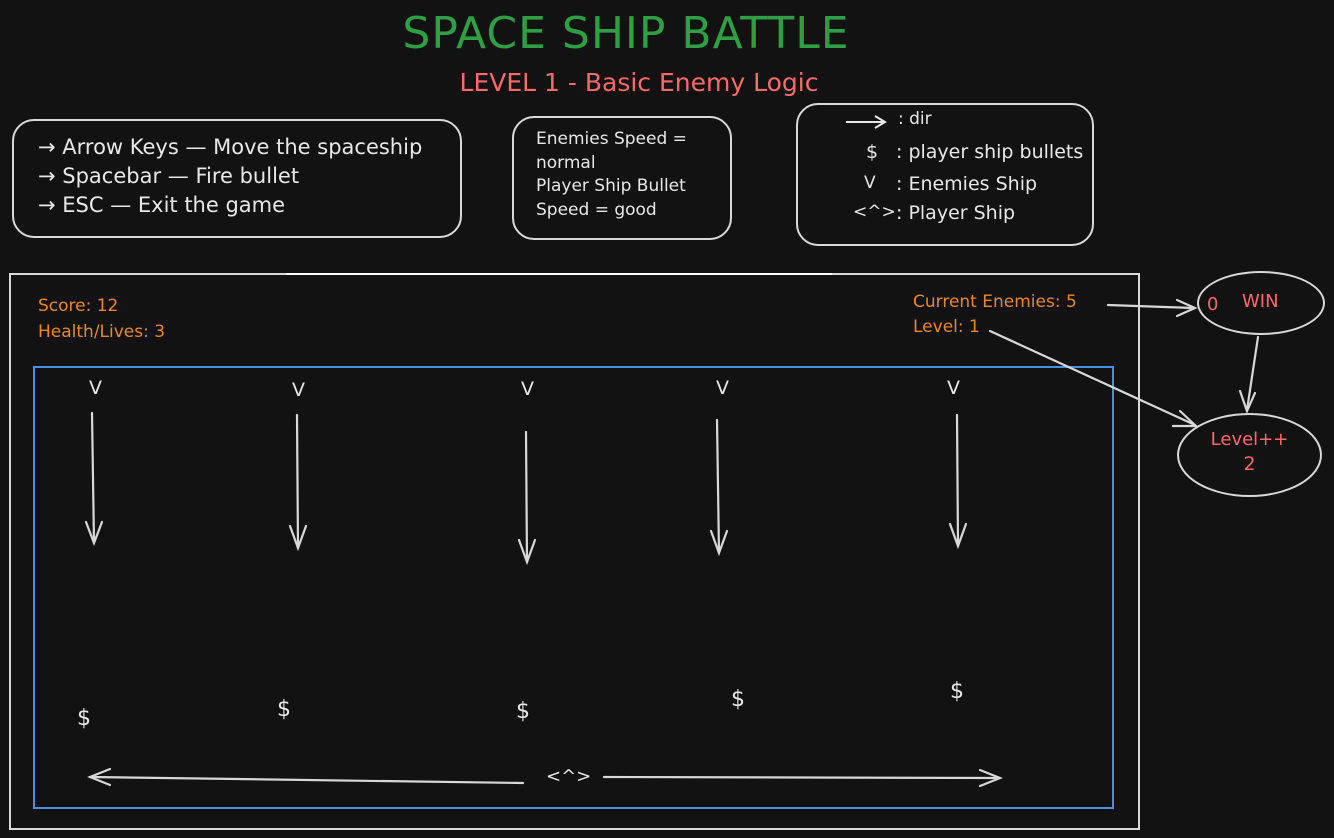 Image resolution: width=1334 pixels, height=838 pixels. What do you see at coordinates (1249, 374) in the screenshot?
I see `win-to-levelup-arrow` at bounding box center [1249, 374].